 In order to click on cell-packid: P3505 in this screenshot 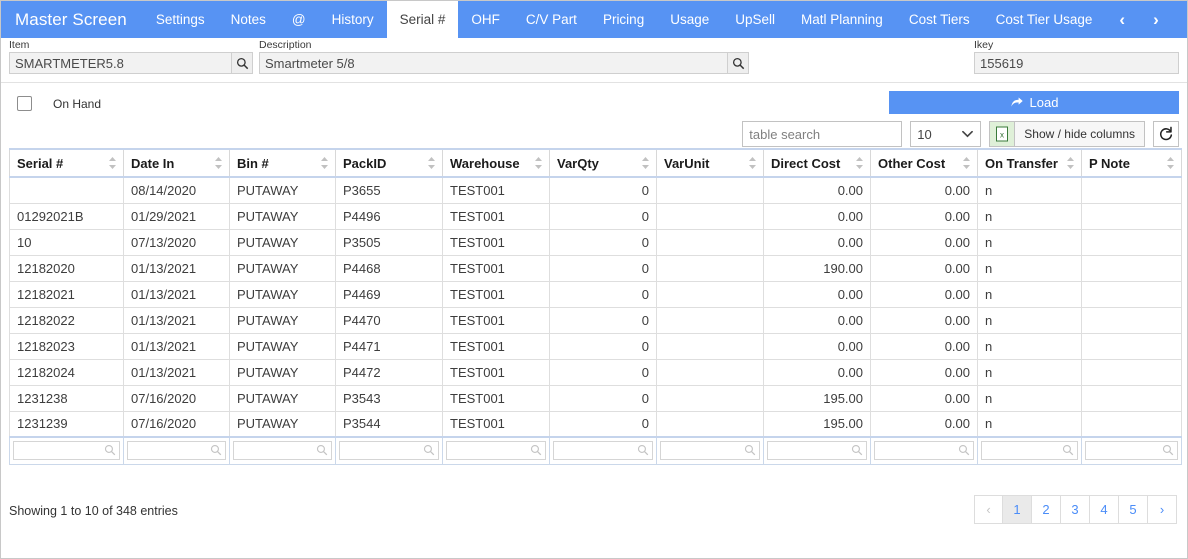, I will do `click(389, 242)`.